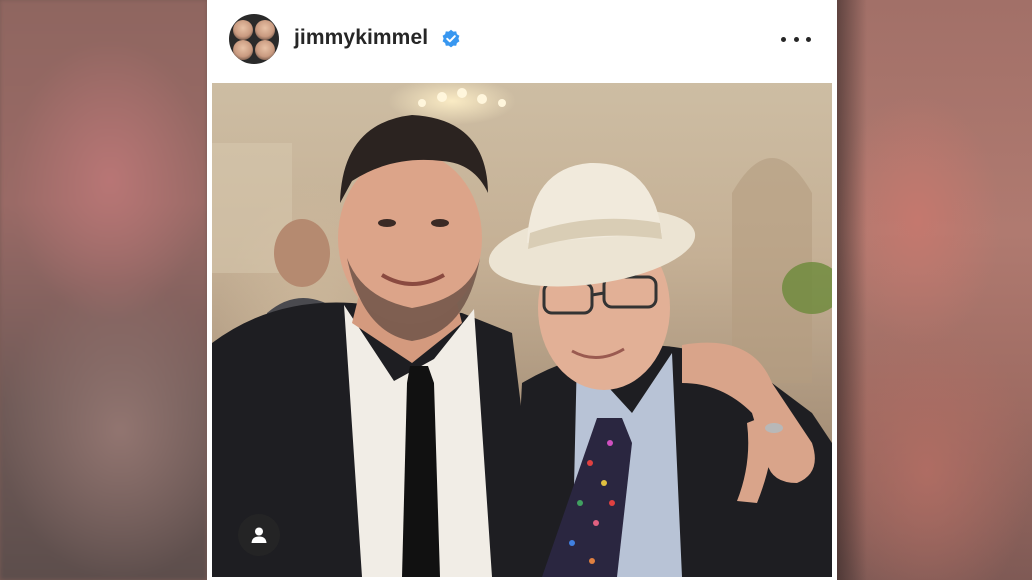 The image size is (1032, 580). I want to click on post-username: jimmykimmel, so click(361, 38).